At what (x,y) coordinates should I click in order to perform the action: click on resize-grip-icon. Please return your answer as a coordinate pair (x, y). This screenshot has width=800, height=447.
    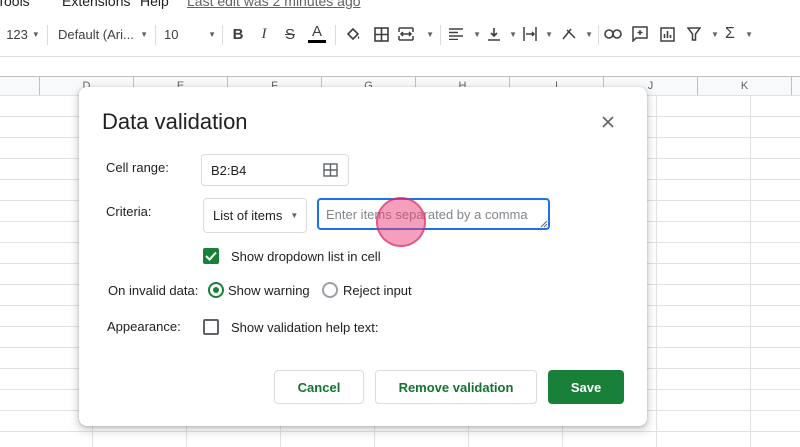
    Looking at the image, I should click on (544, 224).